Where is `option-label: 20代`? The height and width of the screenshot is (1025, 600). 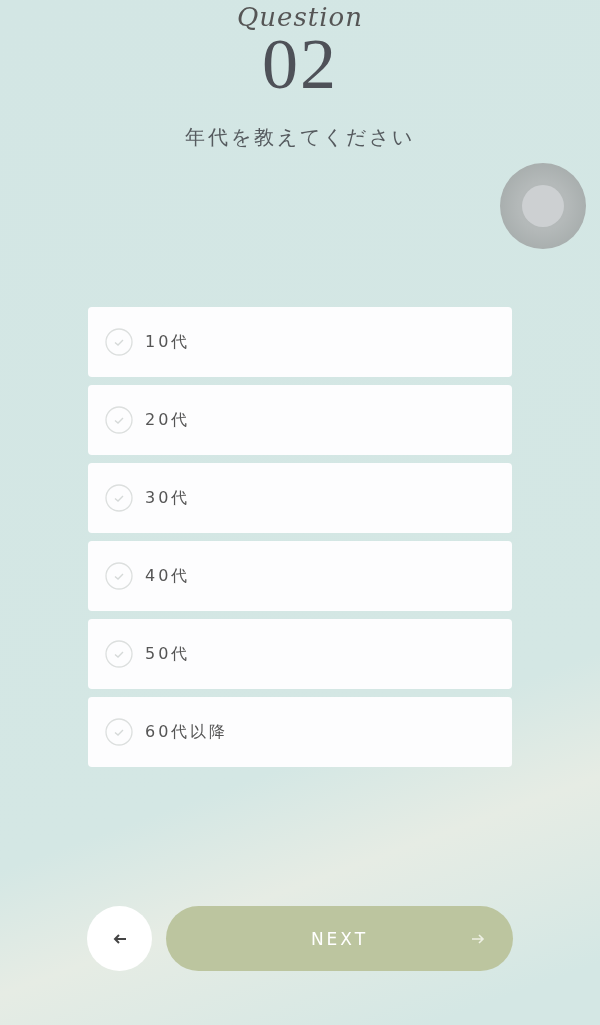
option-label: 20代 is located at coordinates (168, 420).